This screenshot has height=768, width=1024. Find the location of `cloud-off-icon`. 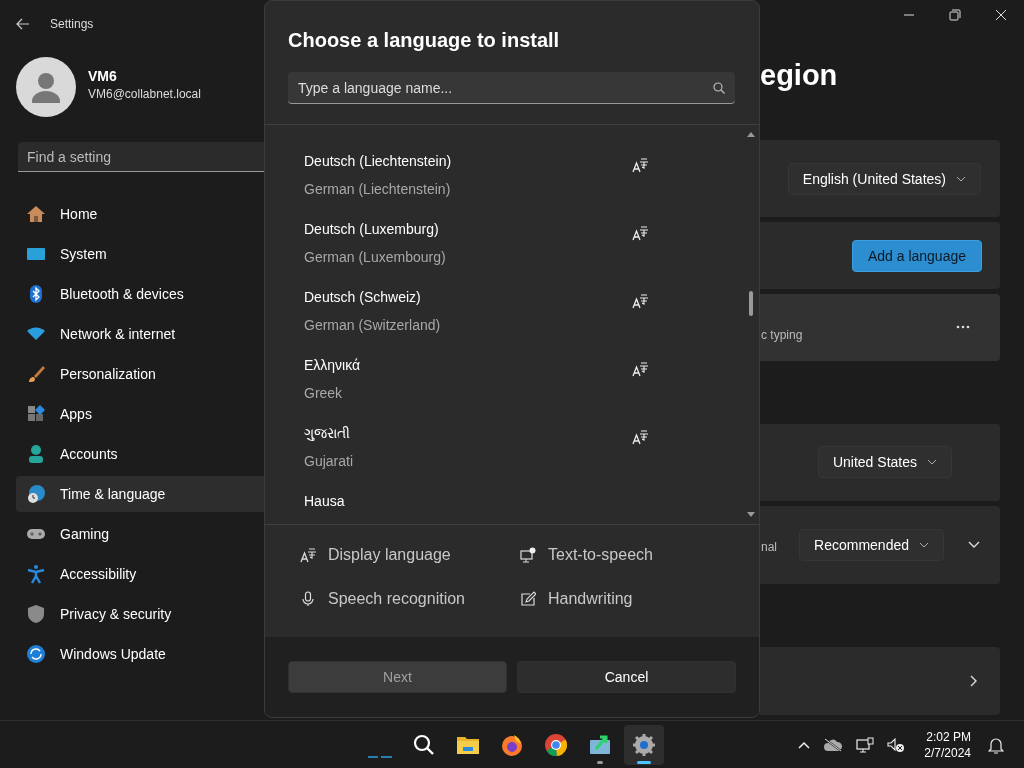

cloud-off-icon is located at coordinates (833, 744).